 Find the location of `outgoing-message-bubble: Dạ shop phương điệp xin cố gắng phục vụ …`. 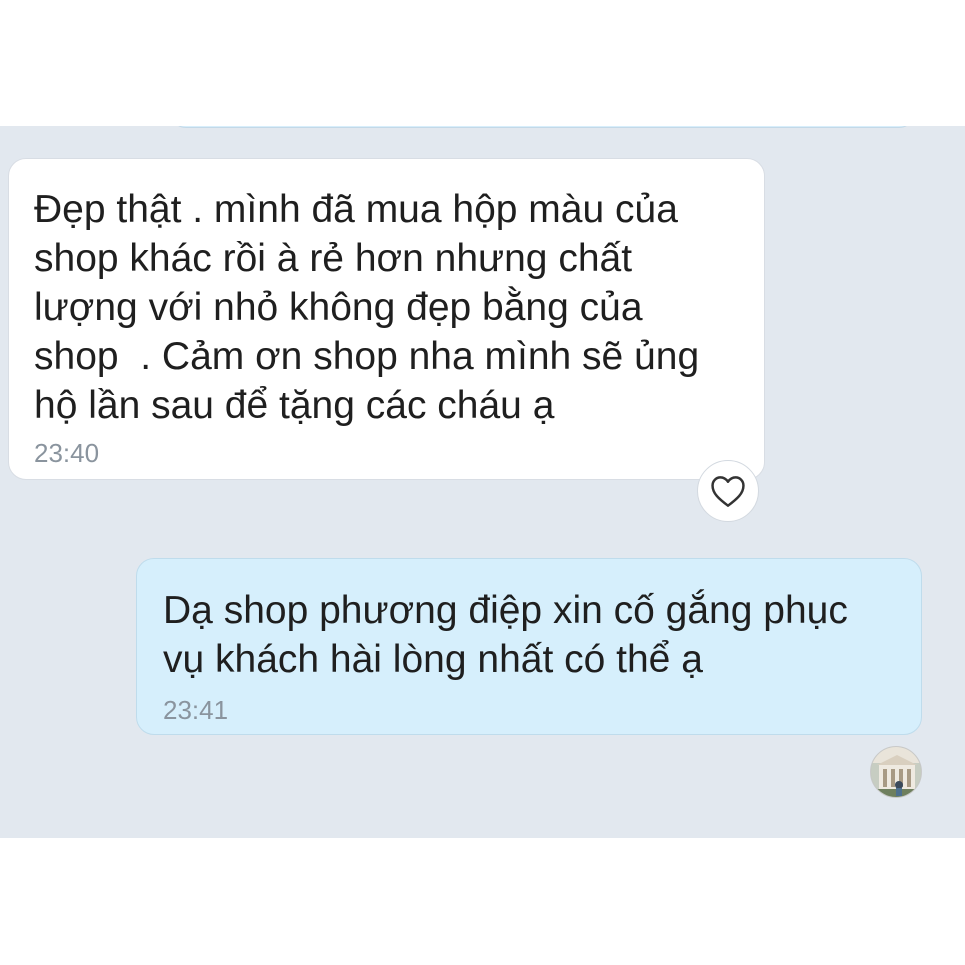

outgoing-message-bubble: Dạ shop phương điệp xin cố gắng phục vụ … is located at coordinates (529, 646).